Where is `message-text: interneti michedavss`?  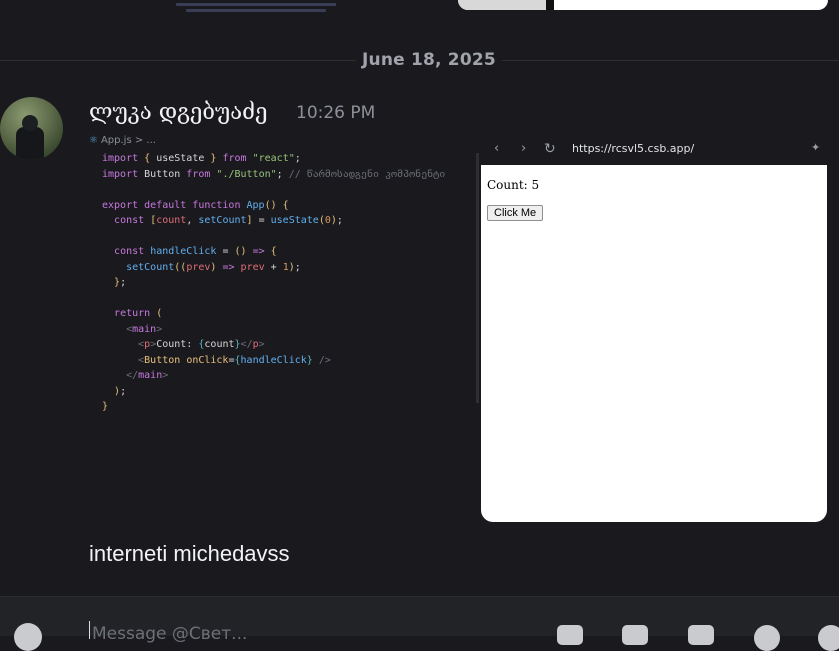 message-text: interneti michedavss is located at coordinates (189, 553).